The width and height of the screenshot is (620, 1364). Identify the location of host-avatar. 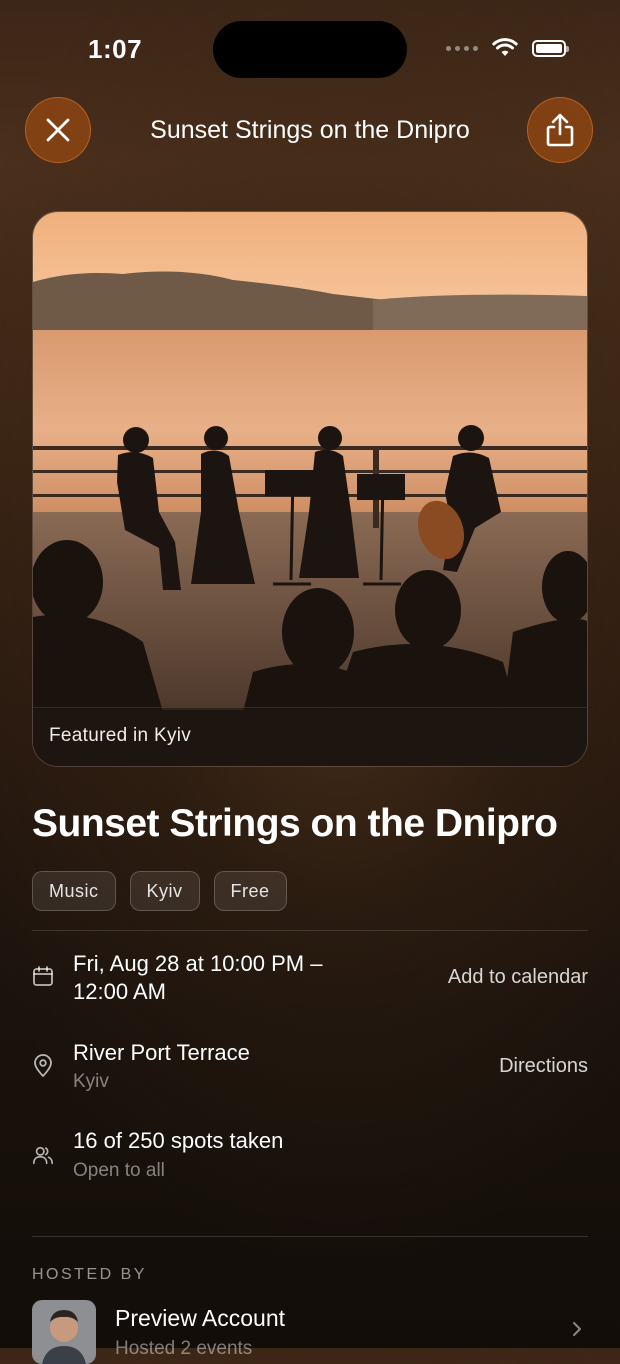
(64, 1332).